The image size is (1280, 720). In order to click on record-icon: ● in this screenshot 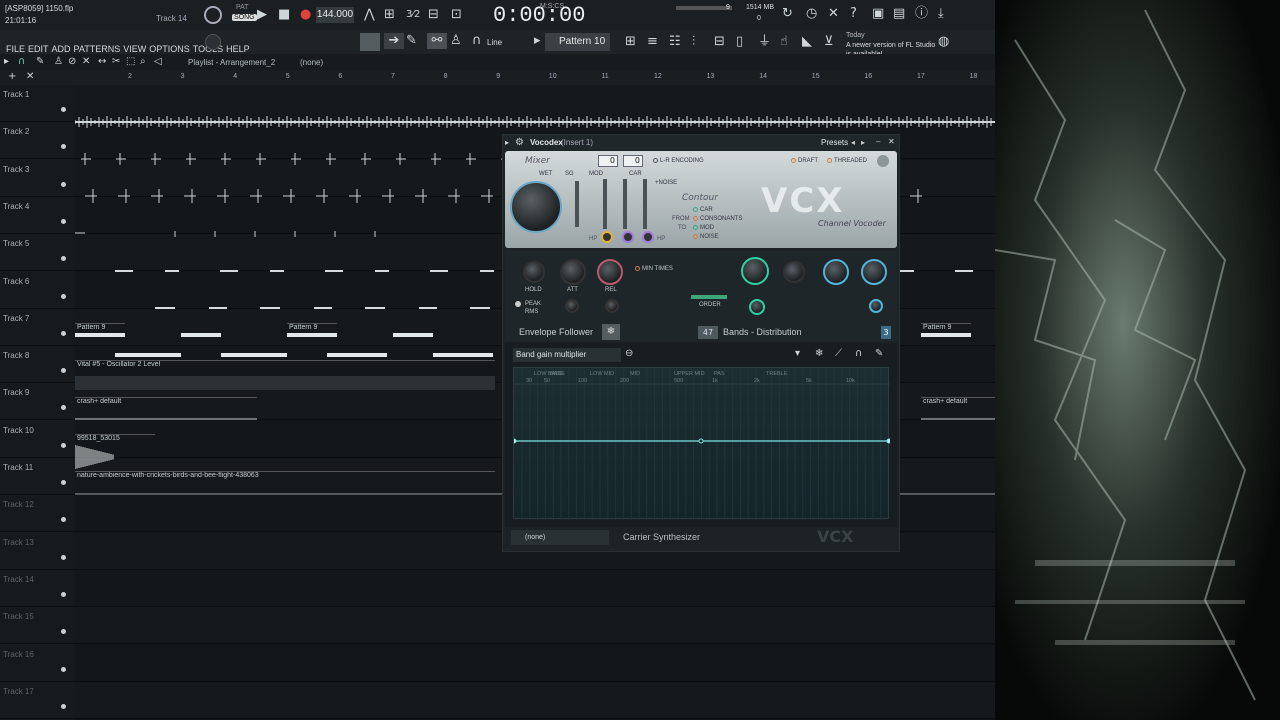, I will do `click(305, 15)`.